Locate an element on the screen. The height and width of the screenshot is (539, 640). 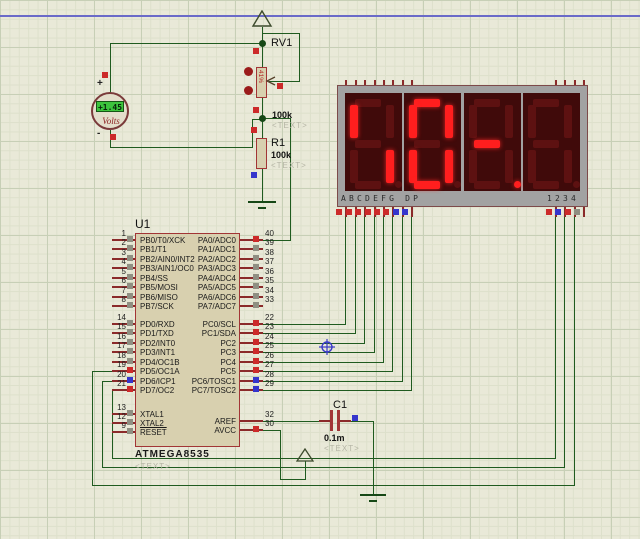
c1-ref-label: C1 is located at coordinates (340, 405).